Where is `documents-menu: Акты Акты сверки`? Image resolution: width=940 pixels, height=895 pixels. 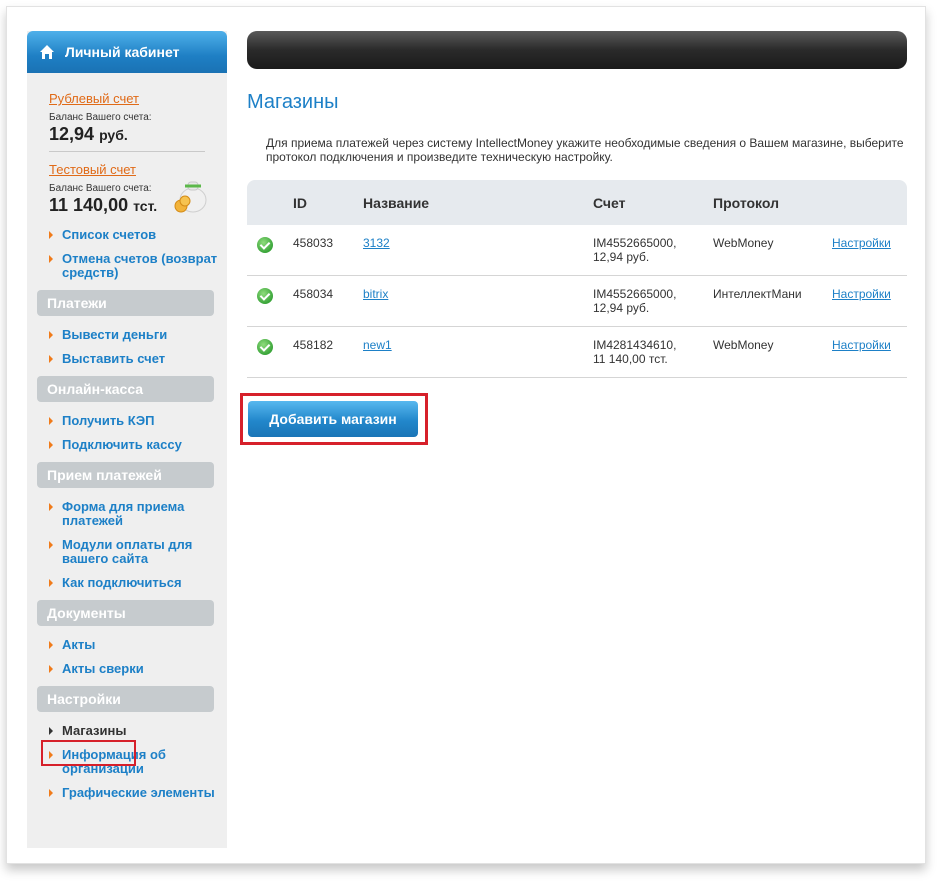
documents-menu: Акты Акты сверки is located at coordinates (138, 657).